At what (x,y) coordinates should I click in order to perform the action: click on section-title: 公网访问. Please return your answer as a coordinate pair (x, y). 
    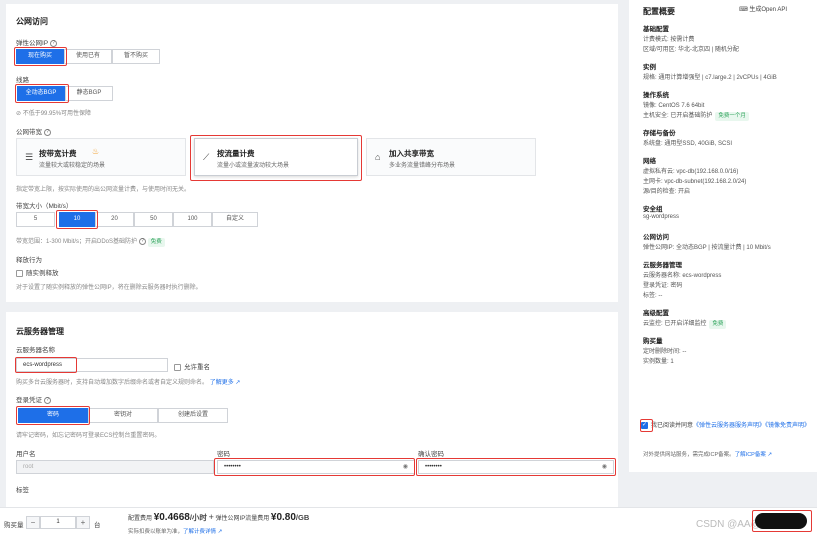
    Looking at the image, I should click on (32, 21).